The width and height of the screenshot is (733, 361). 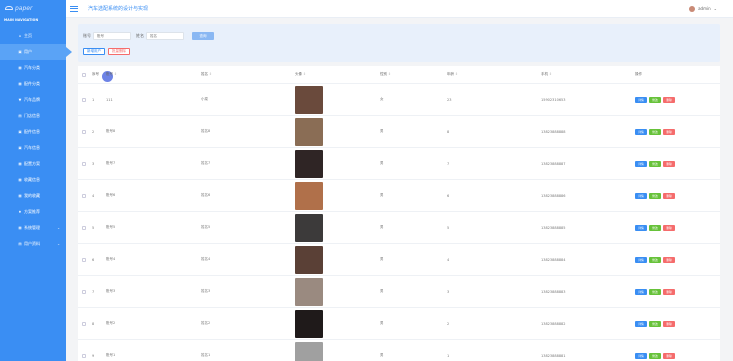 What do you see at coordinates (638, 74) in the screenshot?
I see `header-ops: 操作` at bounding box center [638, 74].